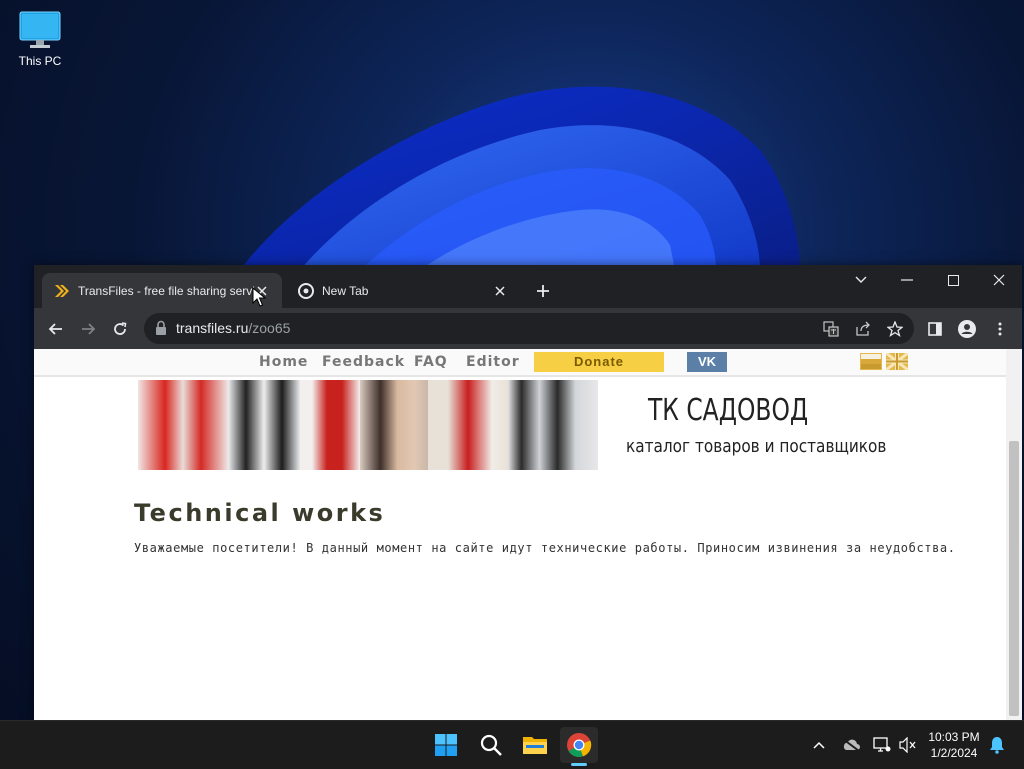 The height and width of the screenshot is (769, 1024). I want to click on maximize-icon, so click(953, 280).